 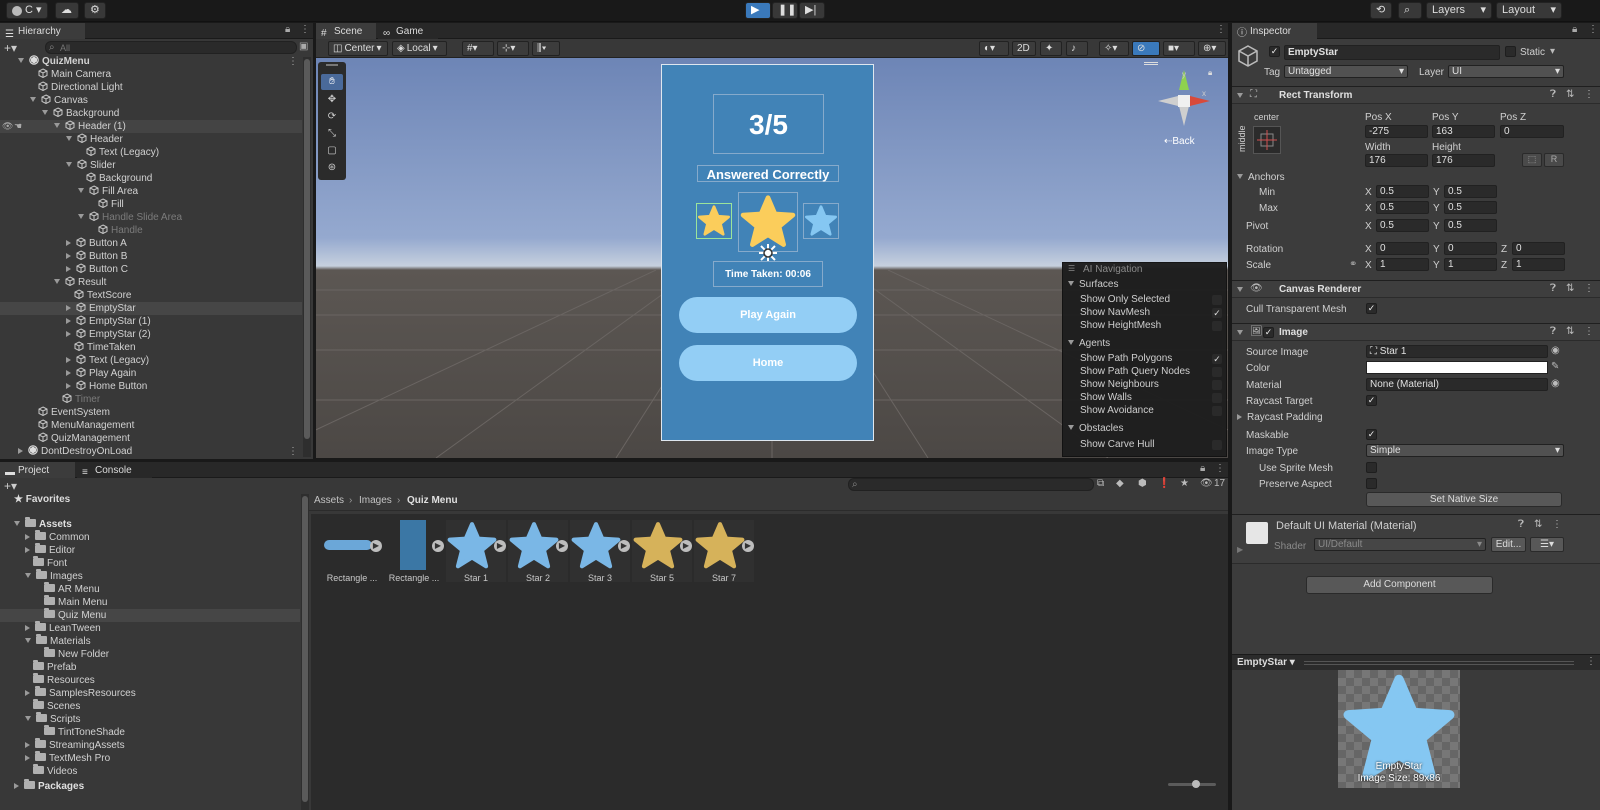 I want to click on eyedropper-icon: ✎, so click(x=1555, y=366).